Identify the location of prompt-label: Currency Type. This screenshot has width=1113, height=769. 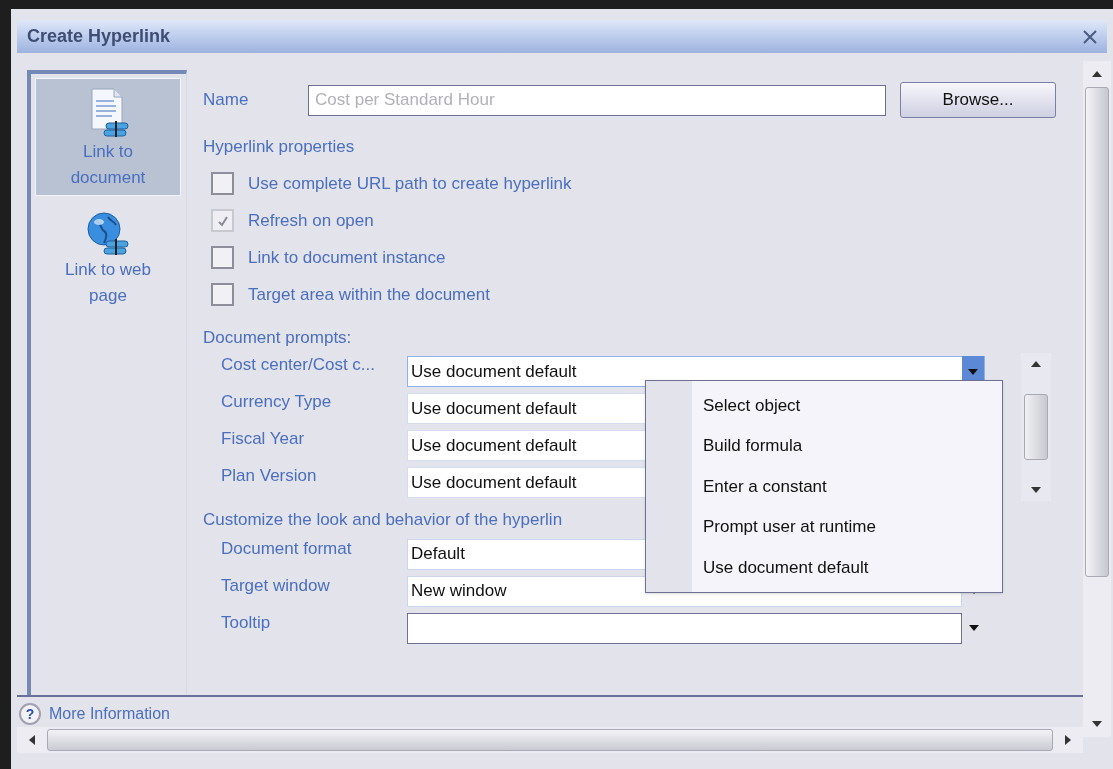
(276, 402).